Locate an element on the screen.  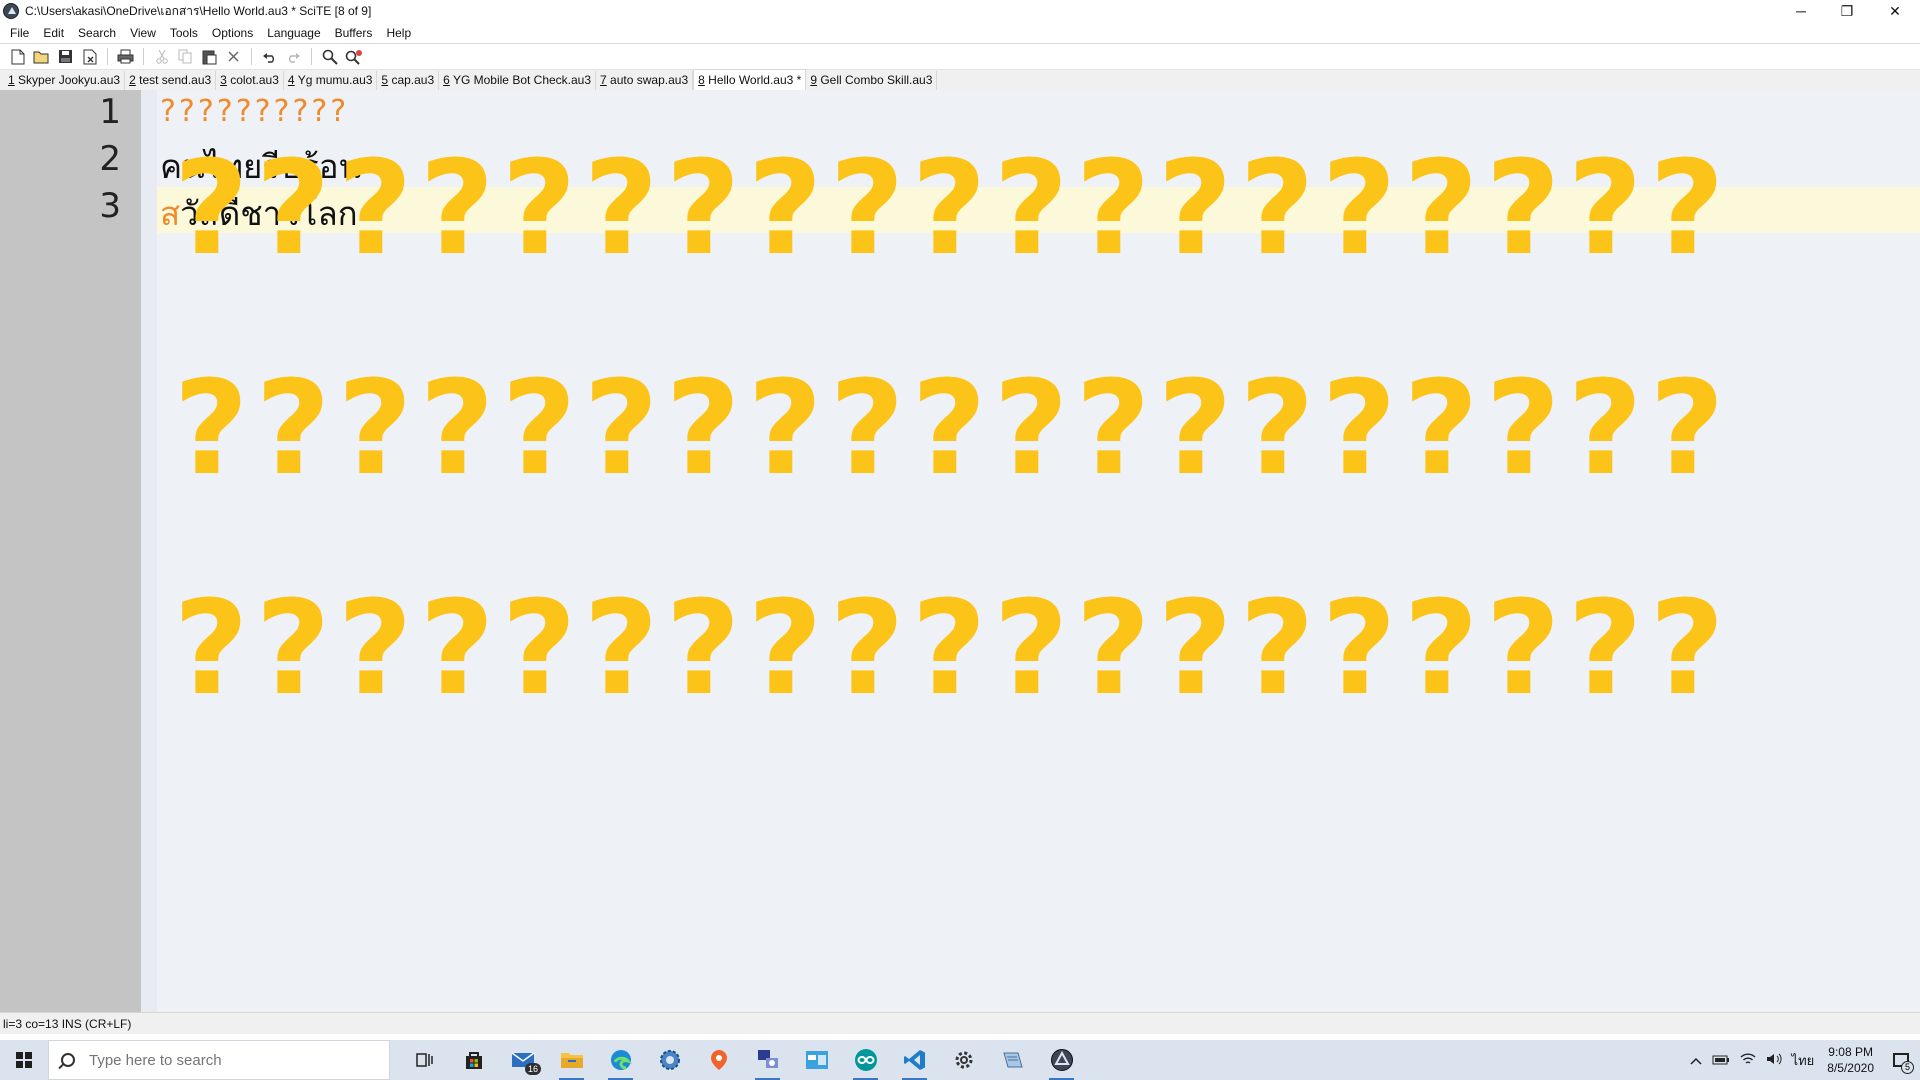
new-file-icon is located at coordinates (17, 56).